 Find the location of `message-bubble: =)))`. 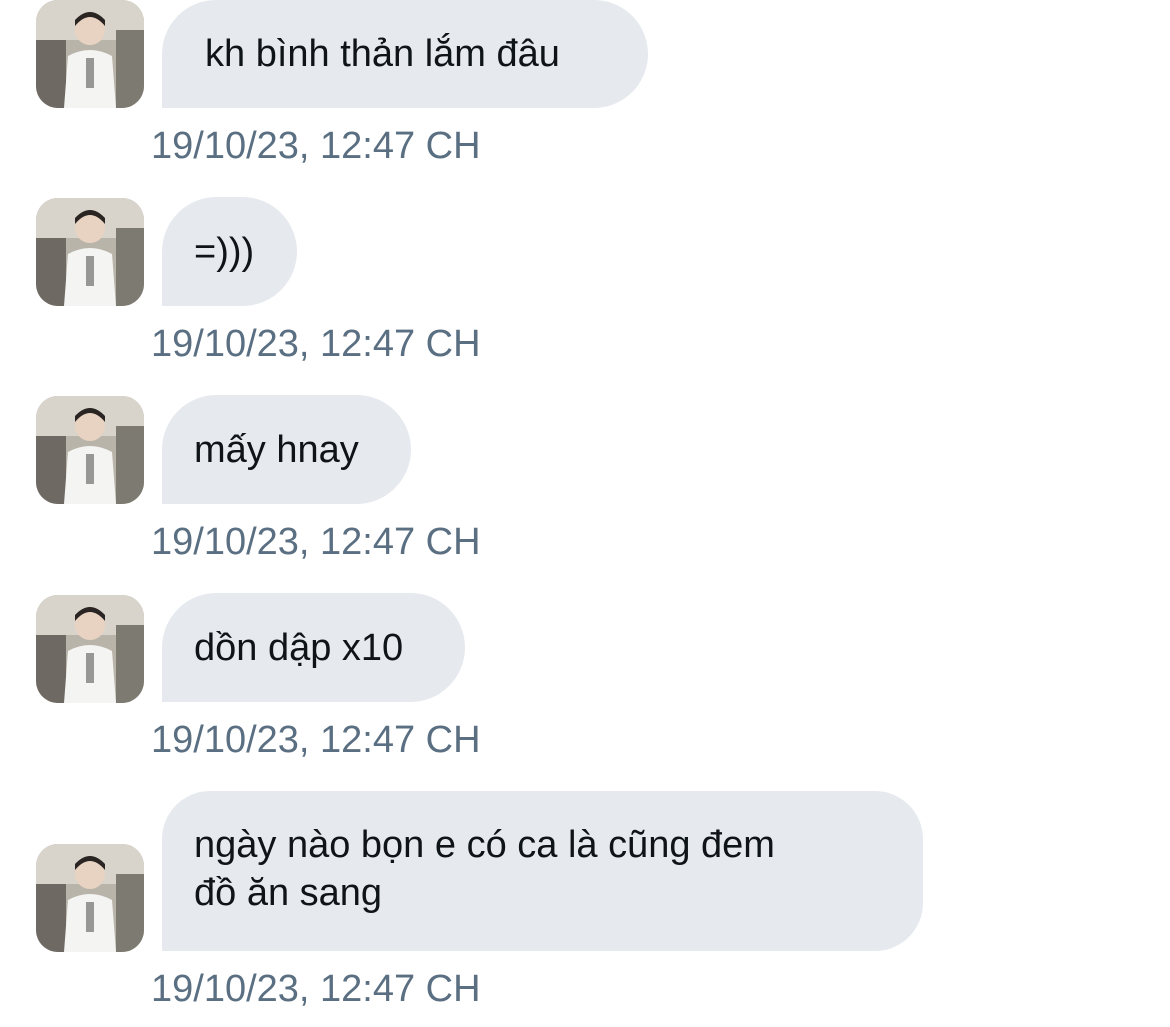

message-bubble: =))) is located at coordinates (229, 251).